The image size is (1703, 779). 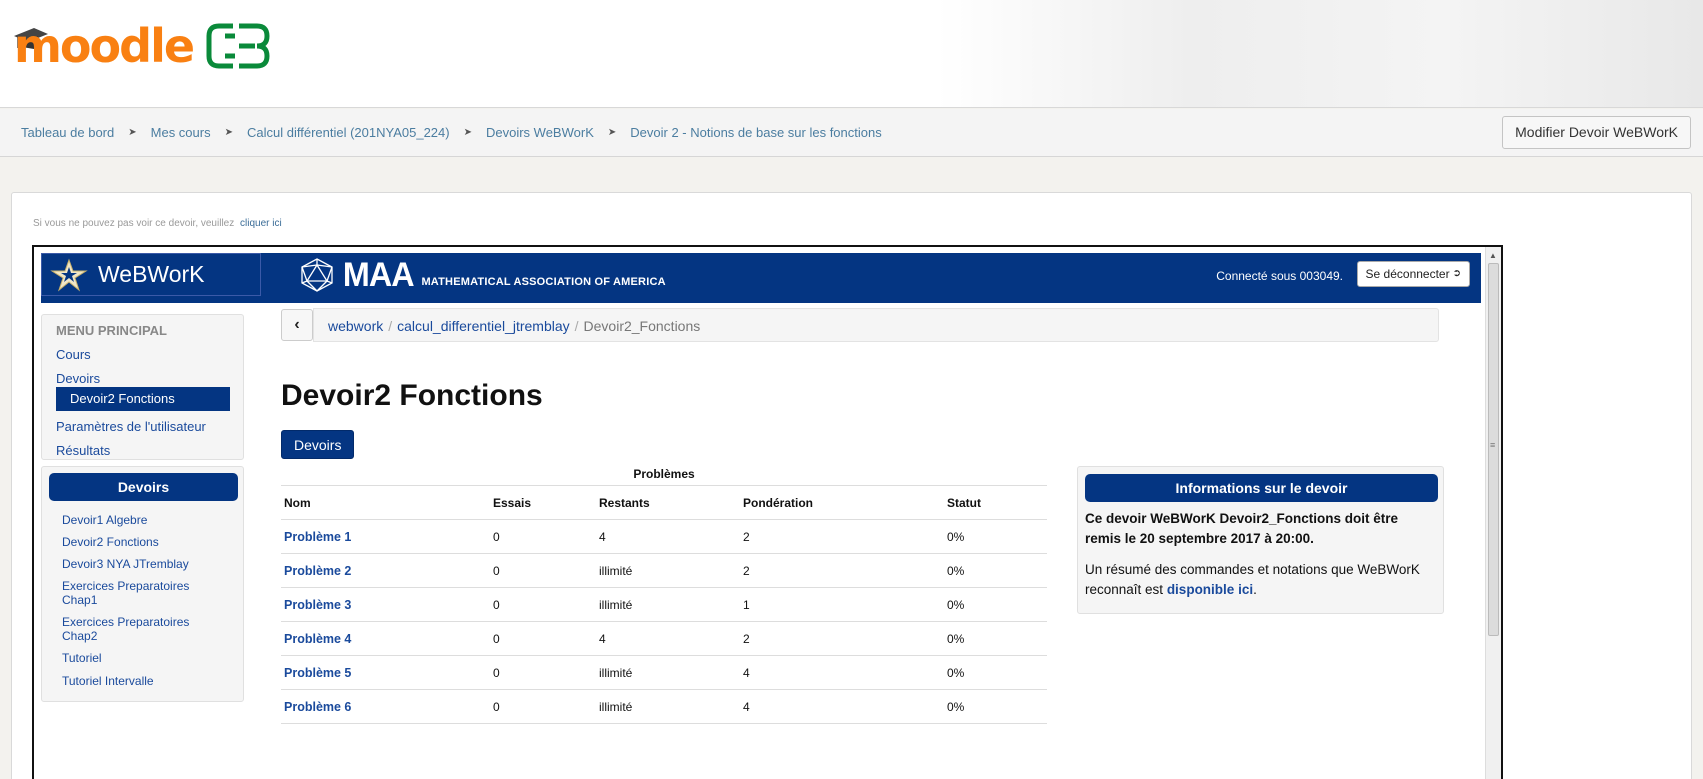 I want to click on logout-label: Se déconnecter, so click(x=1407, y=274).